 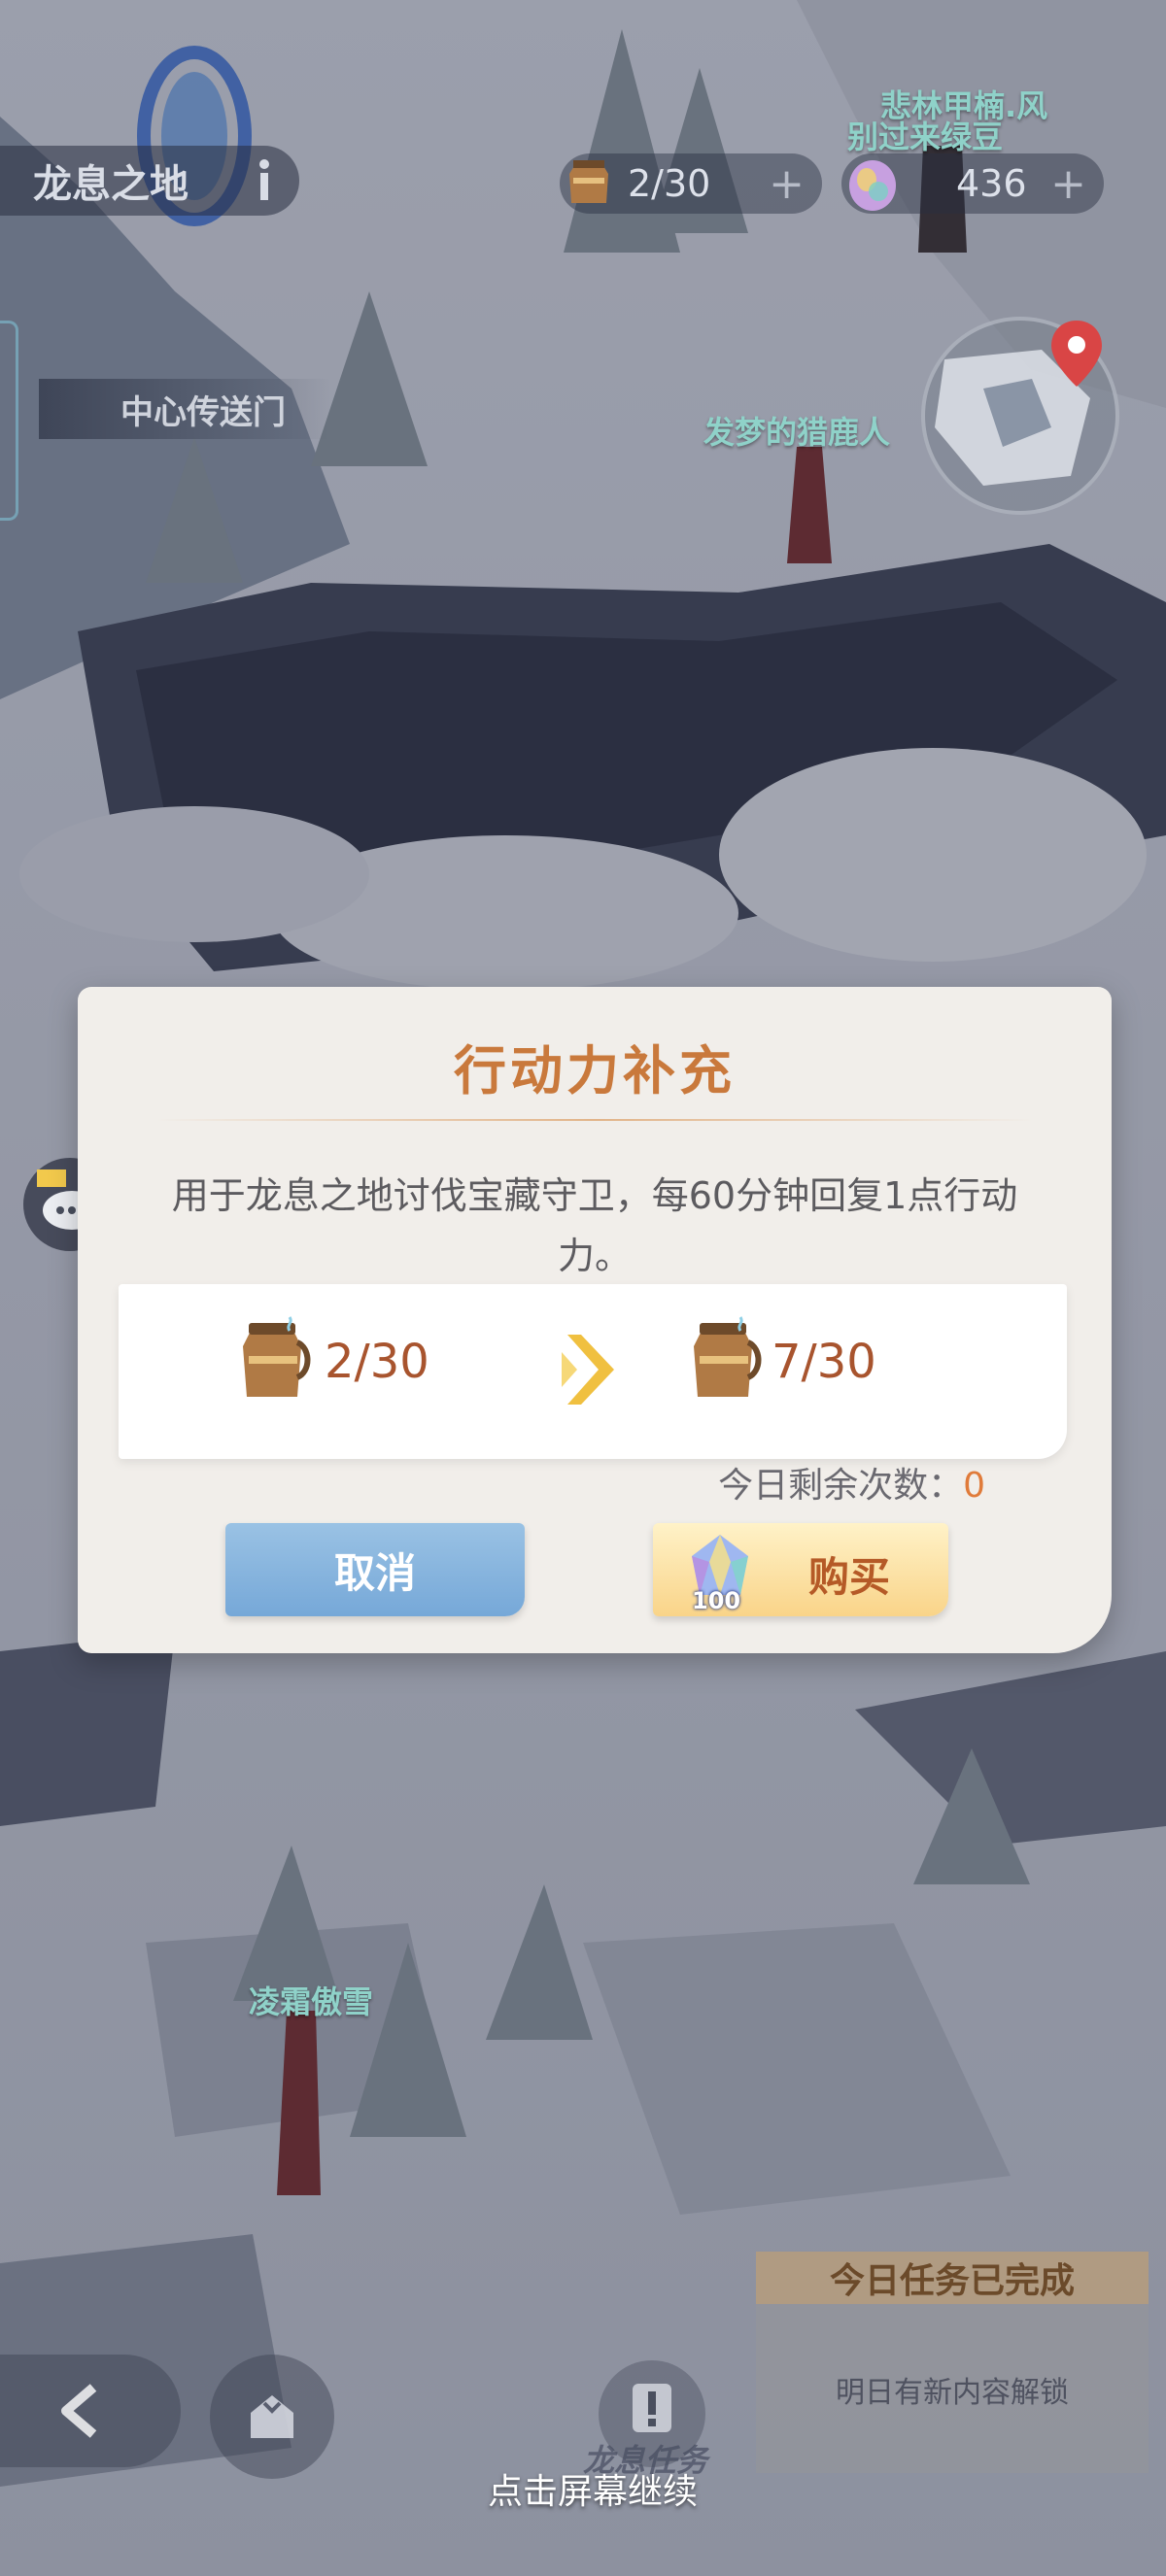 What do you see at coordinates (311, 2001) in the screenshot?
I see `player-name: 凌霜傲雪` at bounding box center [311, 2001].